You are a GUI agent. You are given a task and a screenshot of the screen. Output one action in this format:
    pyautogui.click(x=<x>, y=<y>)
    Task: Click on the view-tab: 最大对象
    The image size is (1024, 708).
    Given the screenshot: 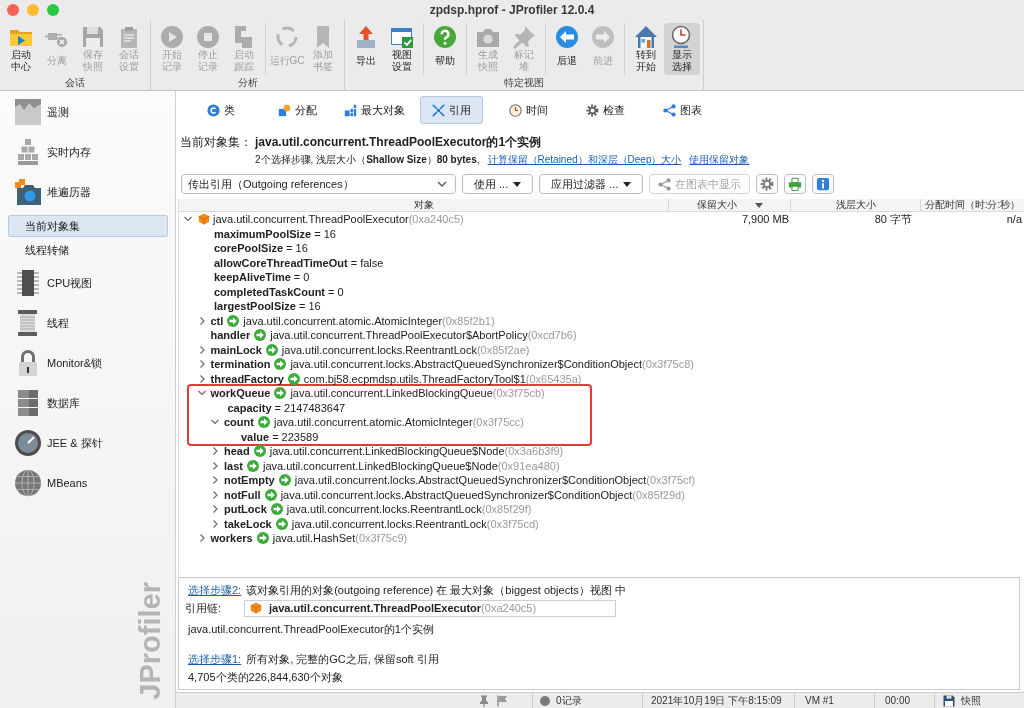 What is the action you would take?
    pyautogui.click(x=374, y=110)
    